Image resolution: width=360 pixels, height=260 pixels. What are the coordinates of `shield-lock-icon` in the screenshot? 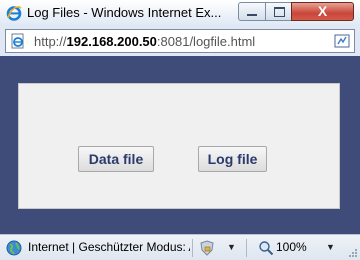 It's located at (207, 248).